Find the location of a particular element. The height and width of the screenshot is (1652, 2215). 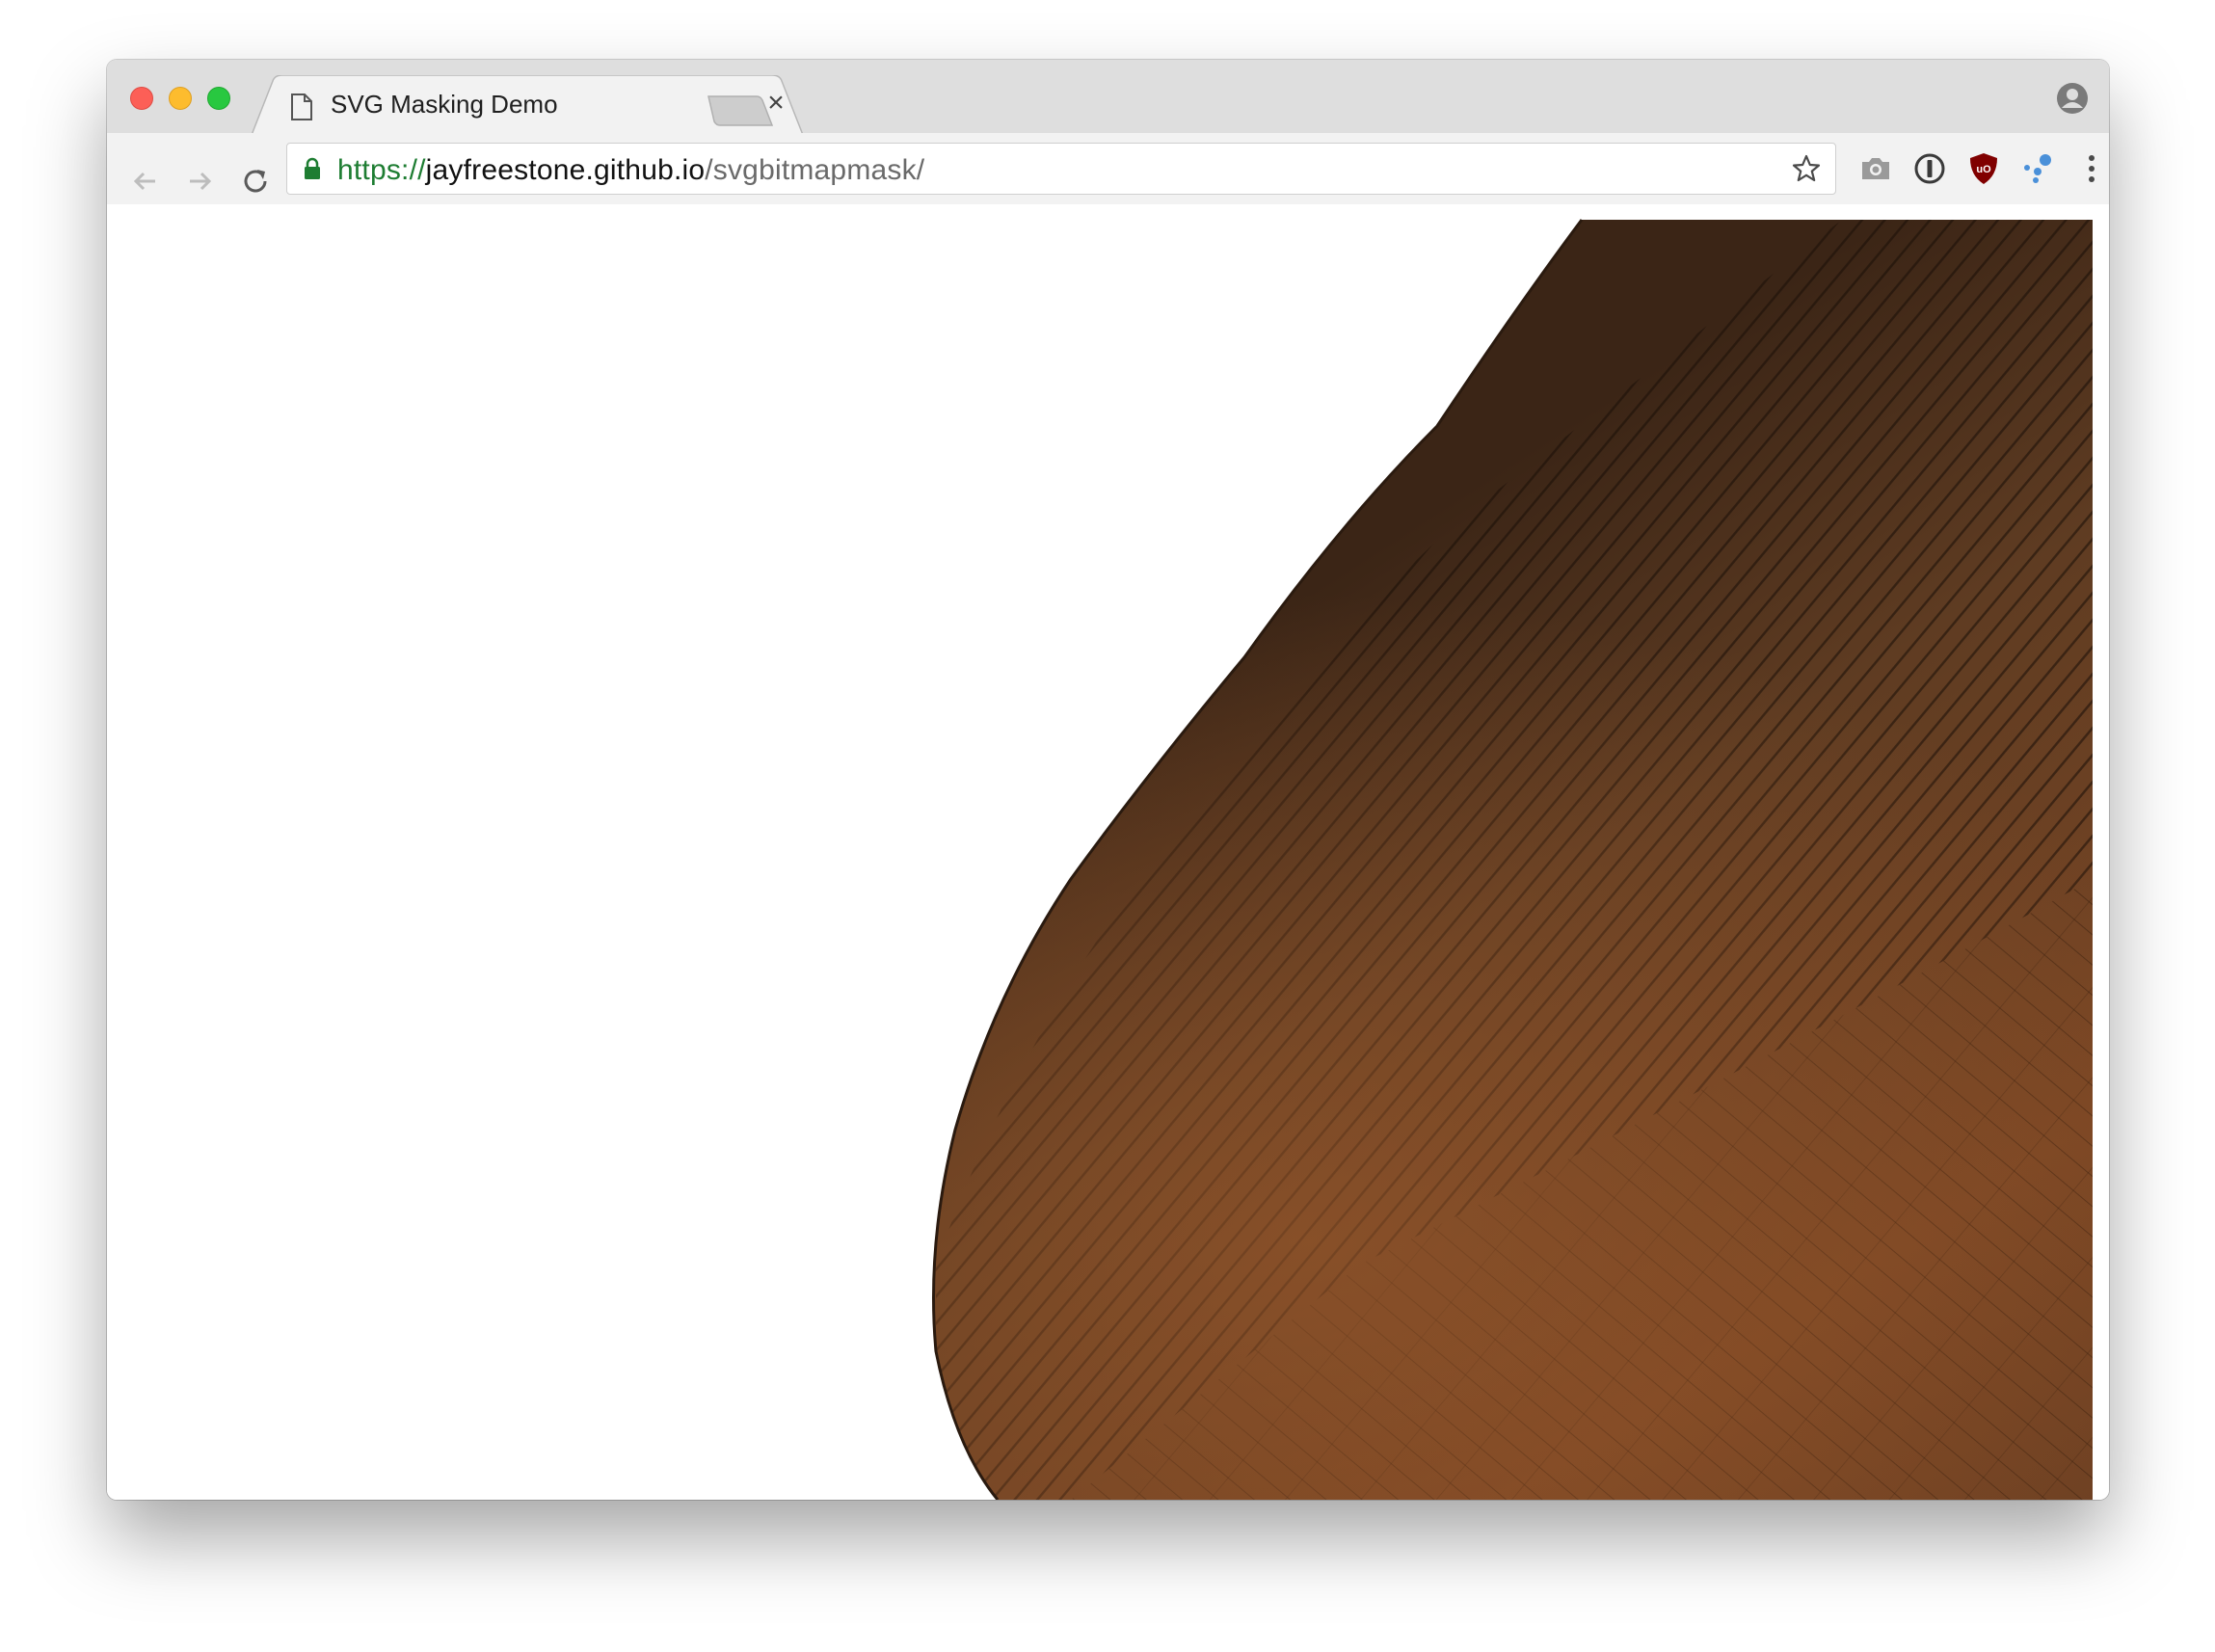

url-scheme: https:// is located at coordinates (381, 170).